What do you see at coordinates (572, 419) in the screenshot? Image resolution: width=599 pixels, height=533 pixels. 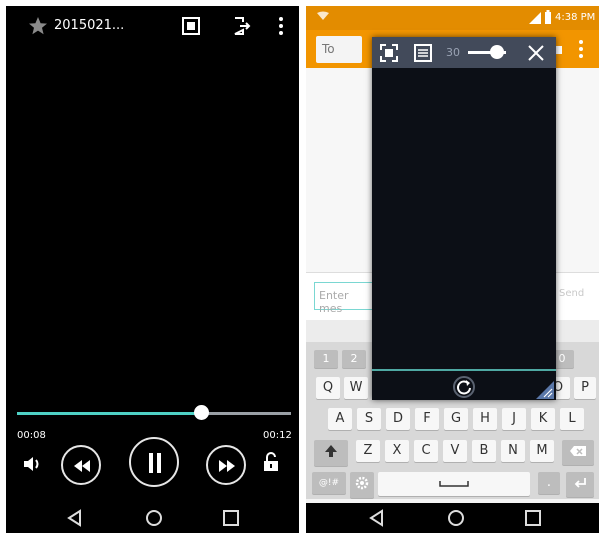 I see `key-l: L` at bounding box center [572, 419].